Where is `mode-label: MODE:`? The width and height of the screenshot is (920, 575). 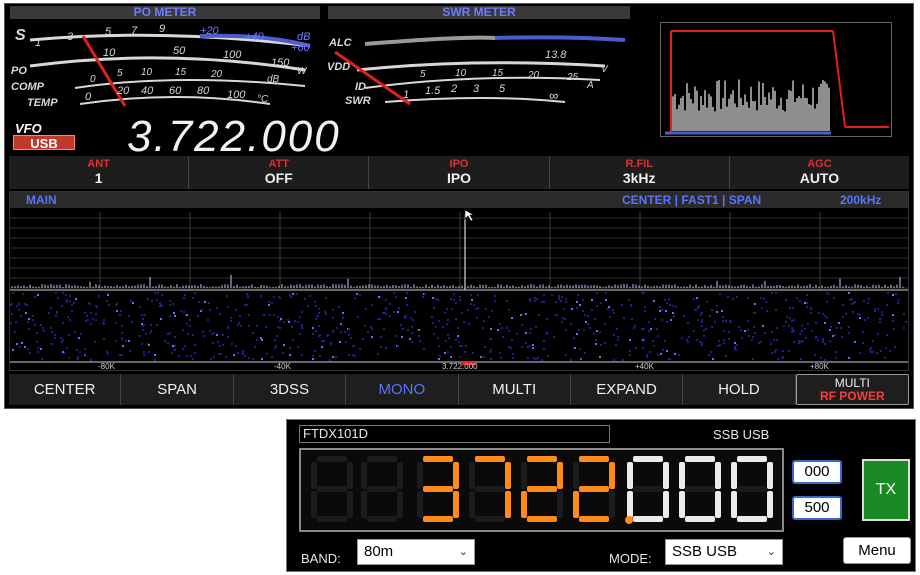
mode-label: MODE: is located at coordinates (630, 558).